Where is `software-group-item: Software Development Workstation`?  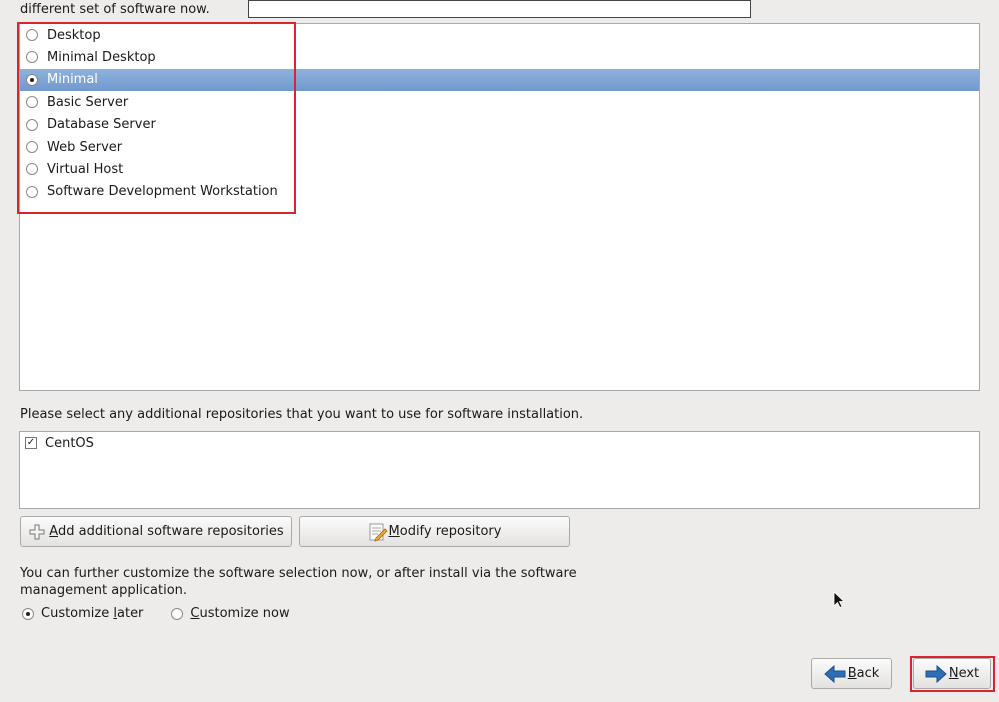
software-group-item: Software Development Workstation is located at coordinates (499, 192).